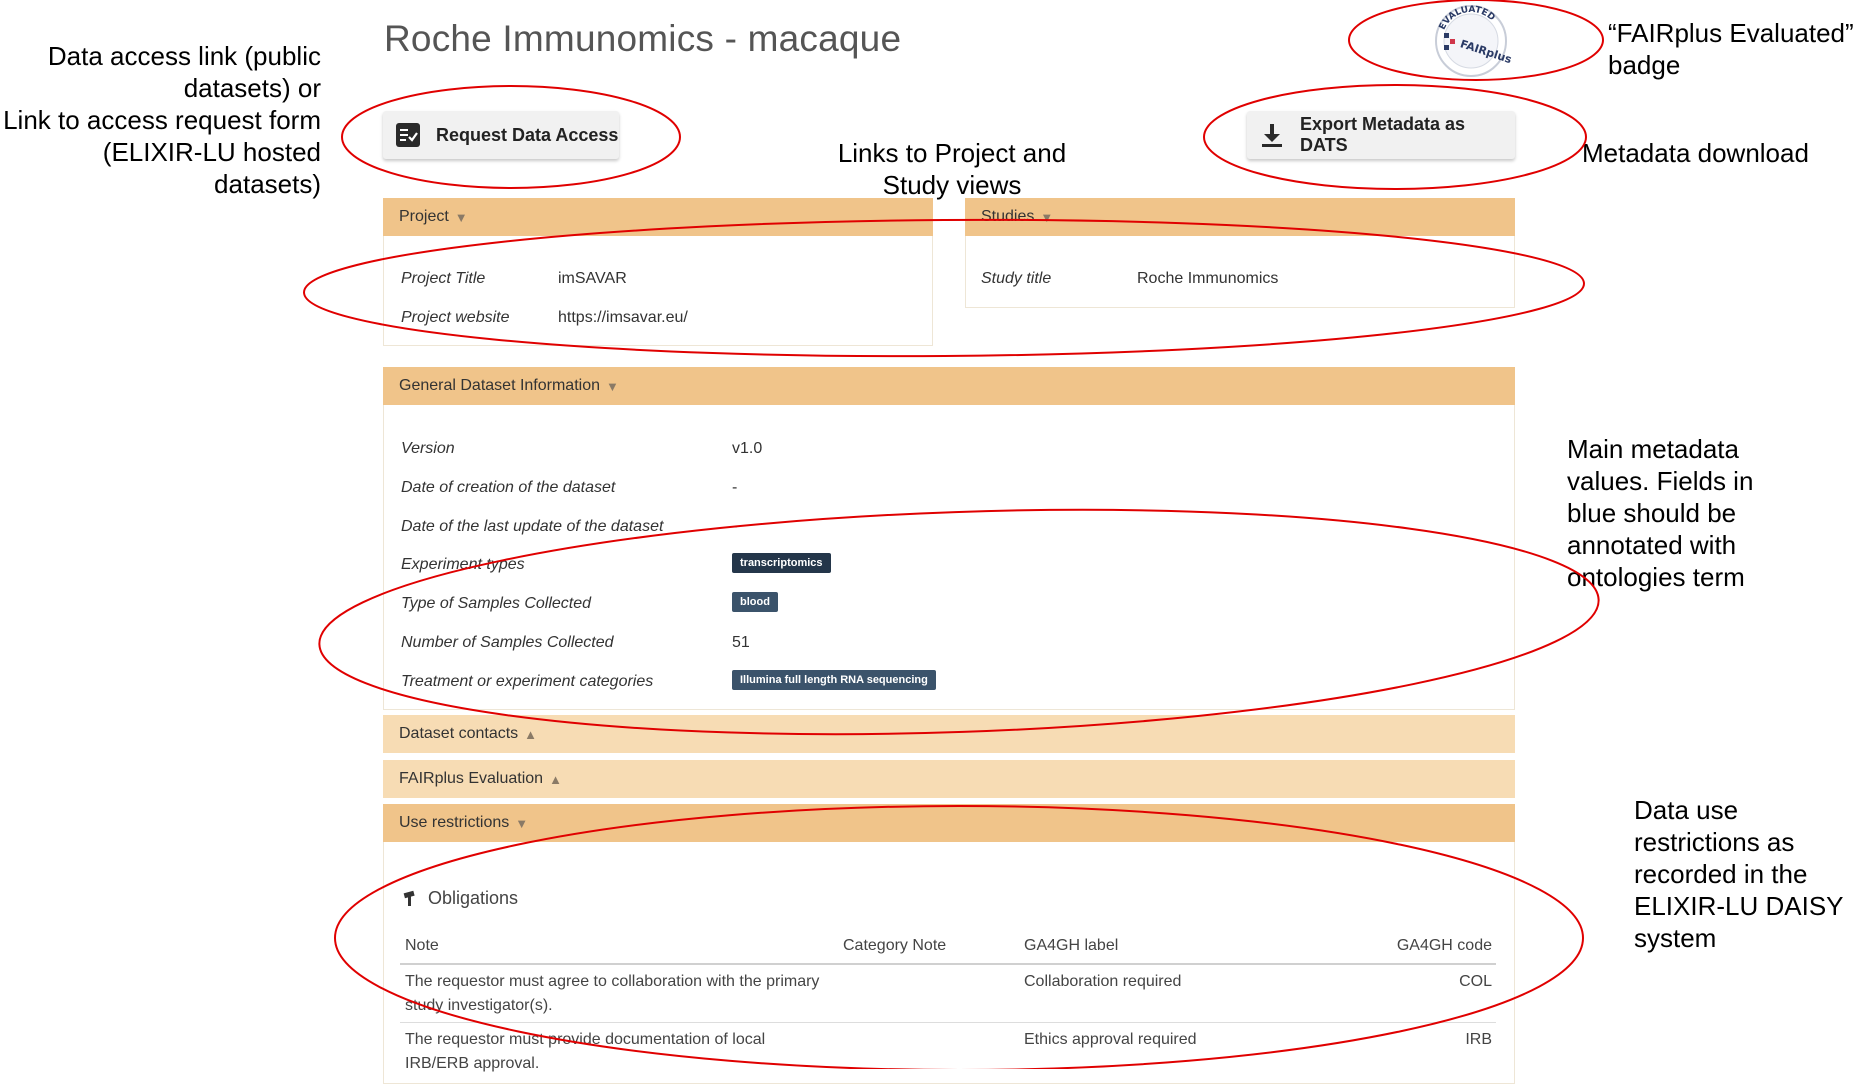 This screenshot has height=1084, width=1858. I want to click on table-header-divider, so click(948, 964).